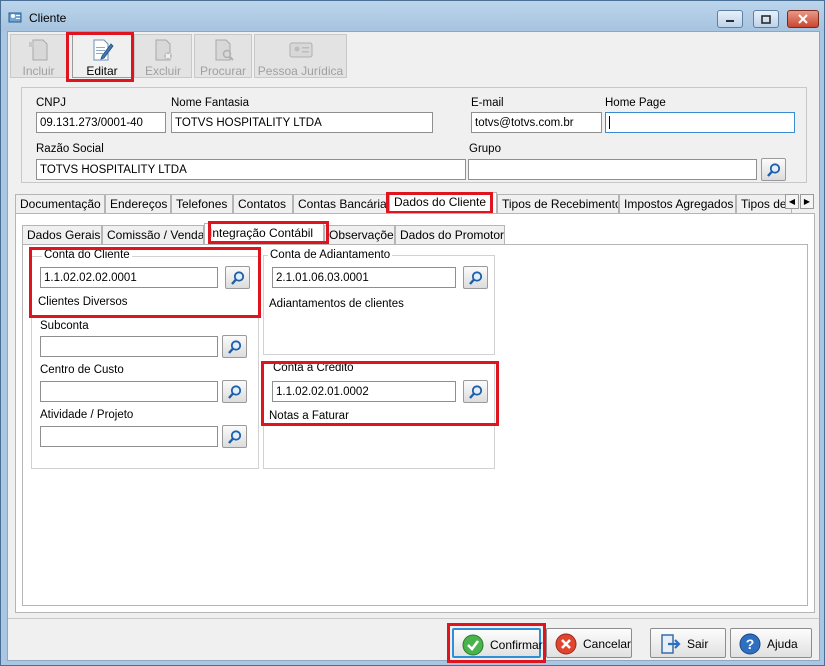 The image size is (825, 666). What do you see at coordinates (700, 122) in the screenshot?
I see `homepage-field` at bounding box center [700, 122].